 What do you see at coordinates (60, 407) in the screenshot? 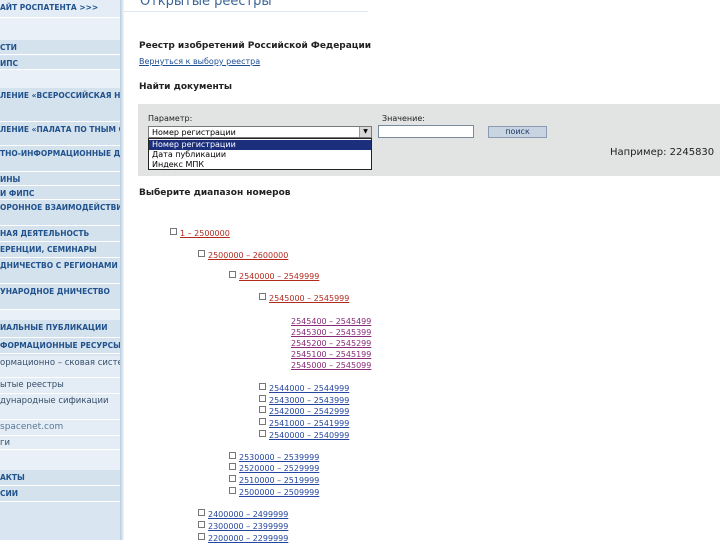
I see `sidebar-item: дународные сификации` at bounding box center [60, 407].